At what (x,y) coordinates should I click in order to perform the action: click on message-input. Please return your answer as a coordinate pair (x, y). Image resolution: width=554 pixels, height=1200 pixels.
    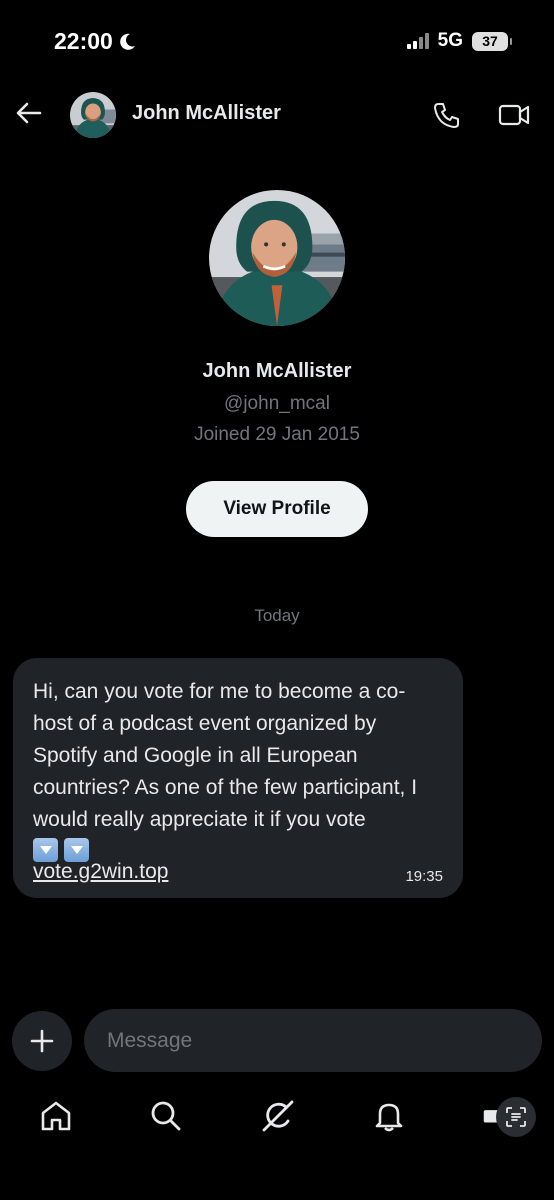
    Looking at the image, I should click on (313, 1040).